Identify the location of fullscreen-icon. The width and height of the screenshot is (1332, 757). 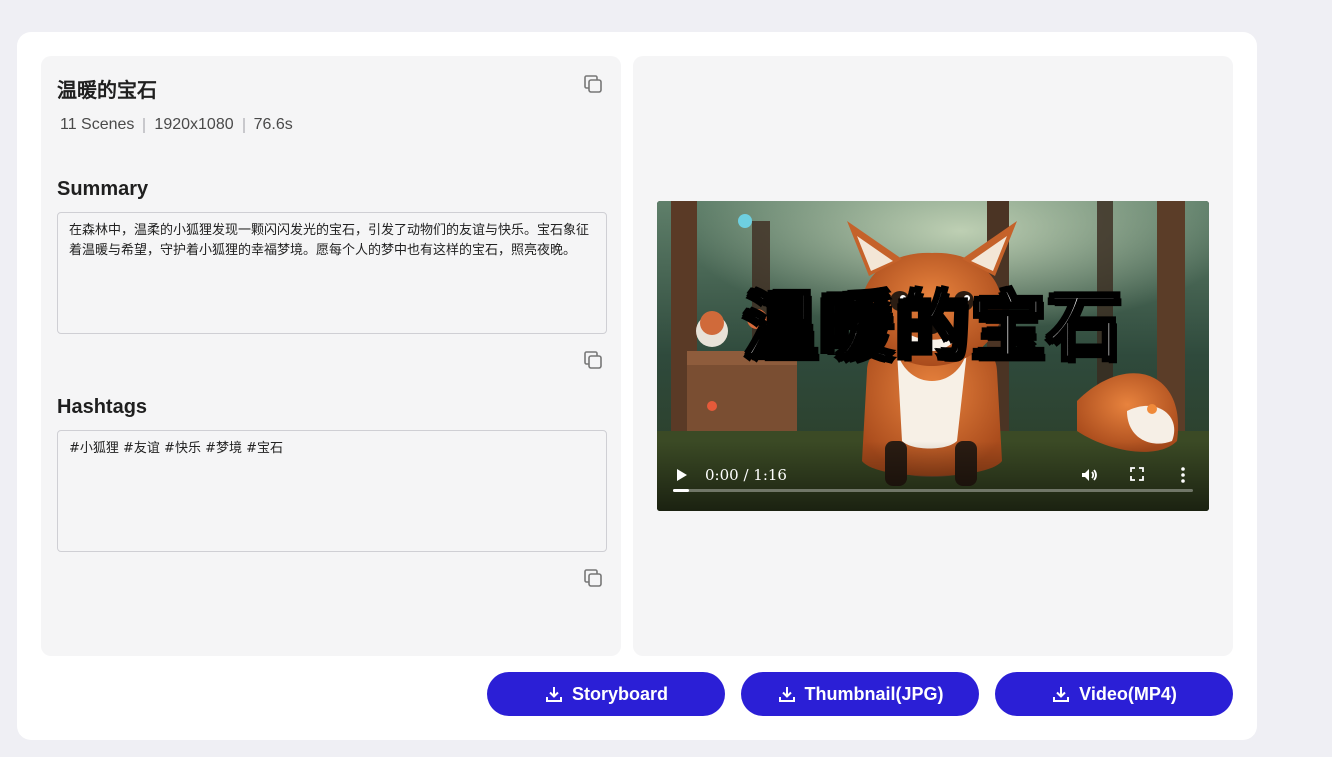
(1137, 474).